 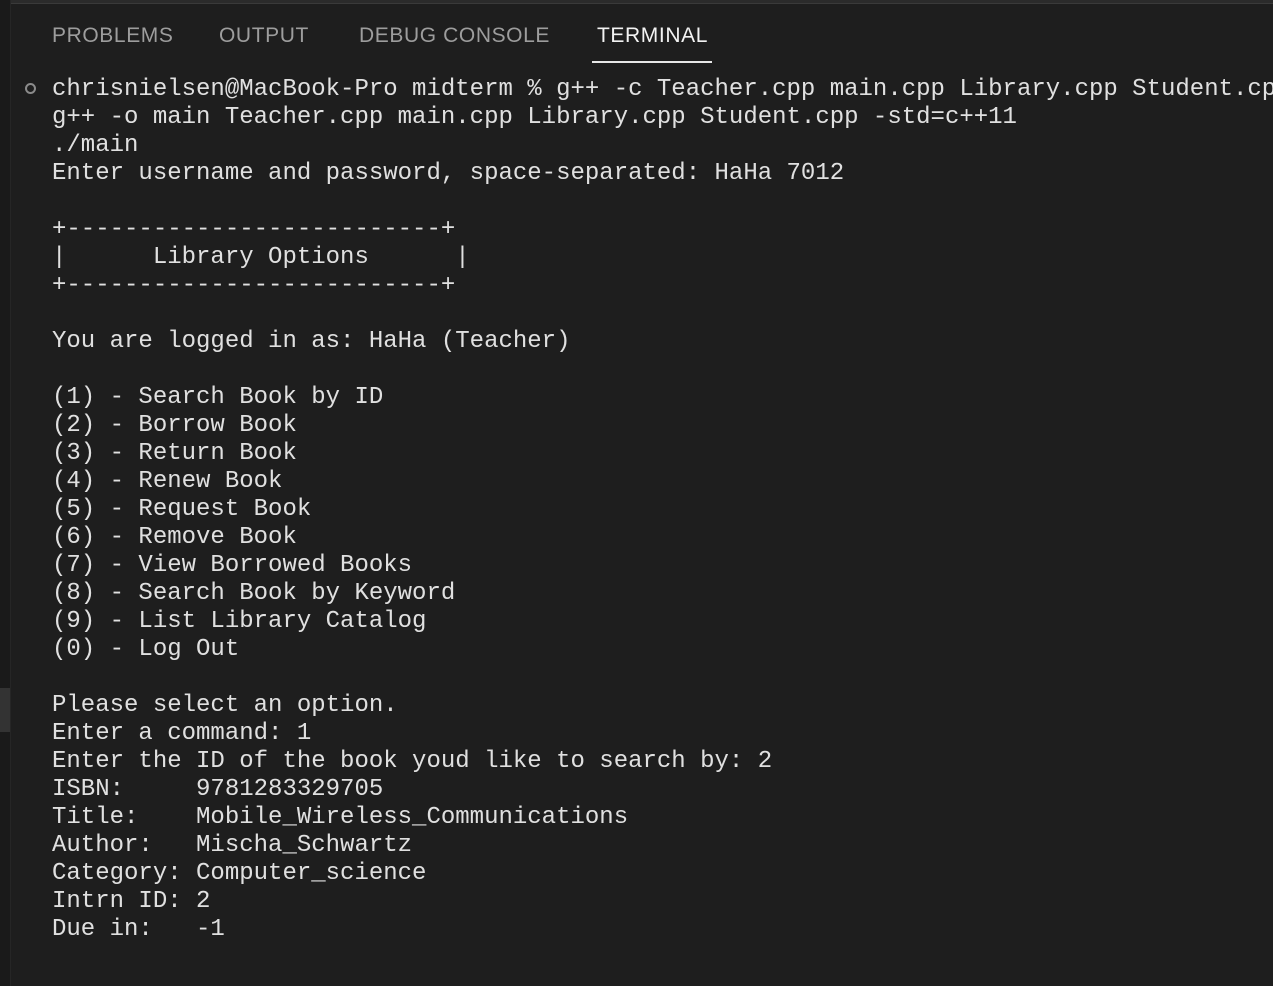 What do you see at coordinates (174, 425) in the screenshot?
I see `terminal-line: (2) - Borrow Book` at bounding box center [174, 425].